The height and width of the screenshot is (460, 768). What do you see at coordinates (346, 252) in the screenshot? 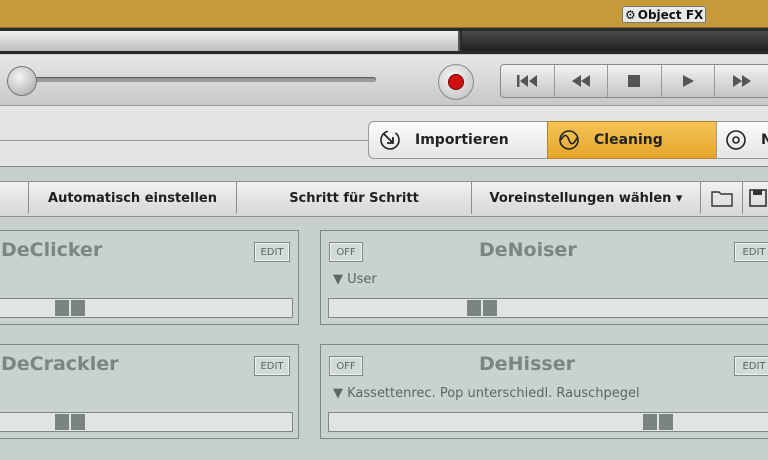
I see `denoiser-off-button: OFF` at bounding box center [346, 252].